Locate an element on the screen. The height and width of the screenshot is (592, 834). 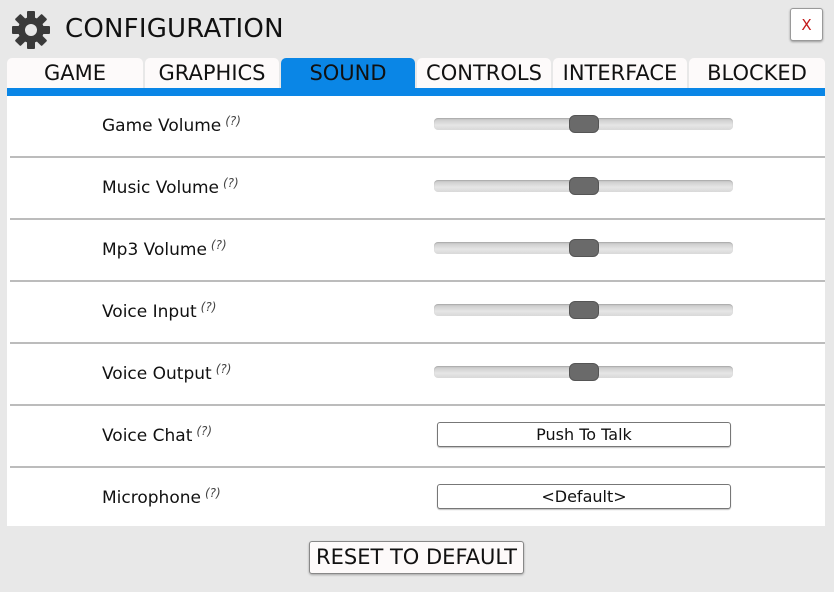
setting-label: Voice Chat (?) is located at coordinates (157, 435).